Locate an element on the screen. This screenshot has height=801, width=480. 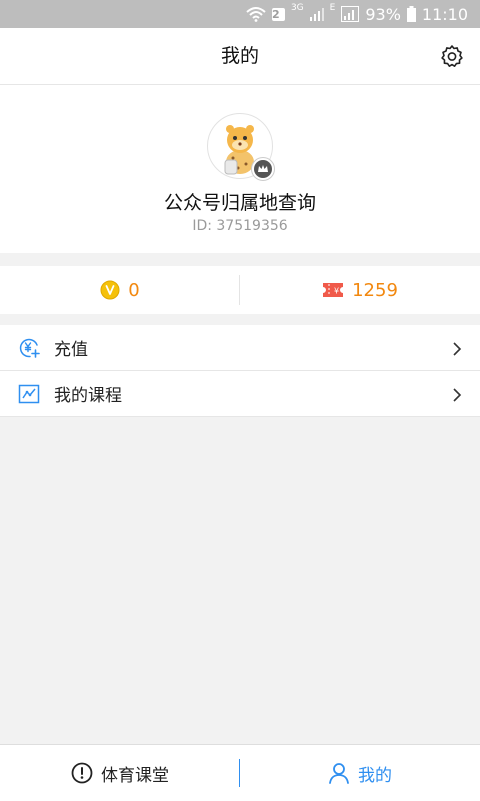
coins-stat: 0 is located at coordinates (120, 290).